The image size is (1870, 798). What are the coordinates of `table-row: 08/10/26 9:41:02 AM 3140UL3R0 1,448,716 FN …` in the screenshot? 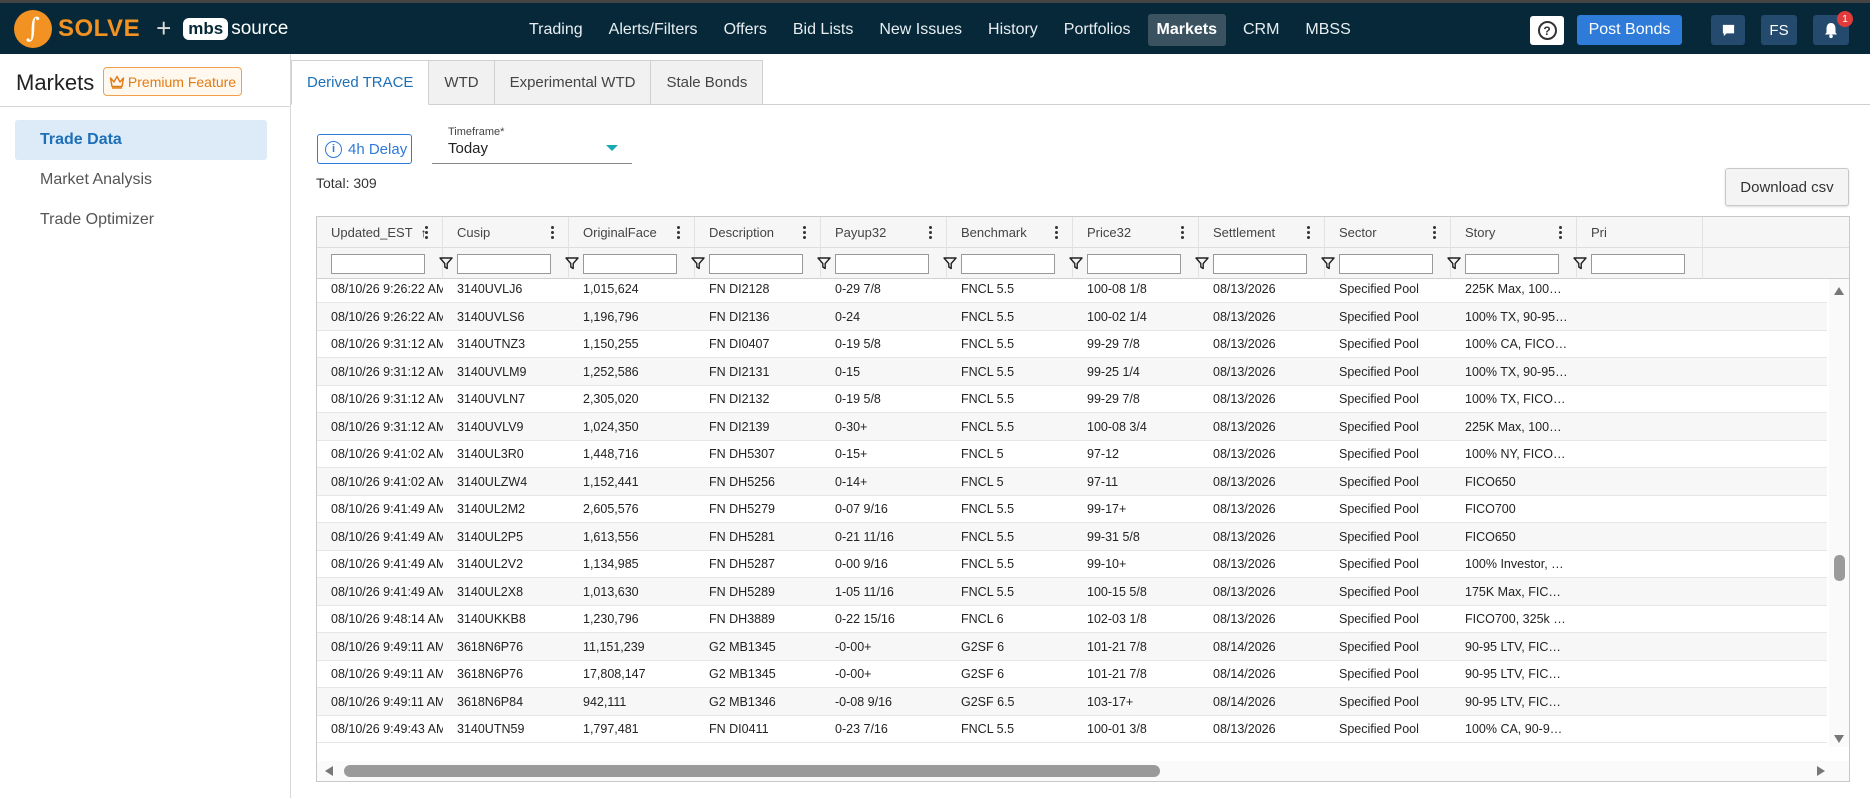 It's located at (1072, 454).